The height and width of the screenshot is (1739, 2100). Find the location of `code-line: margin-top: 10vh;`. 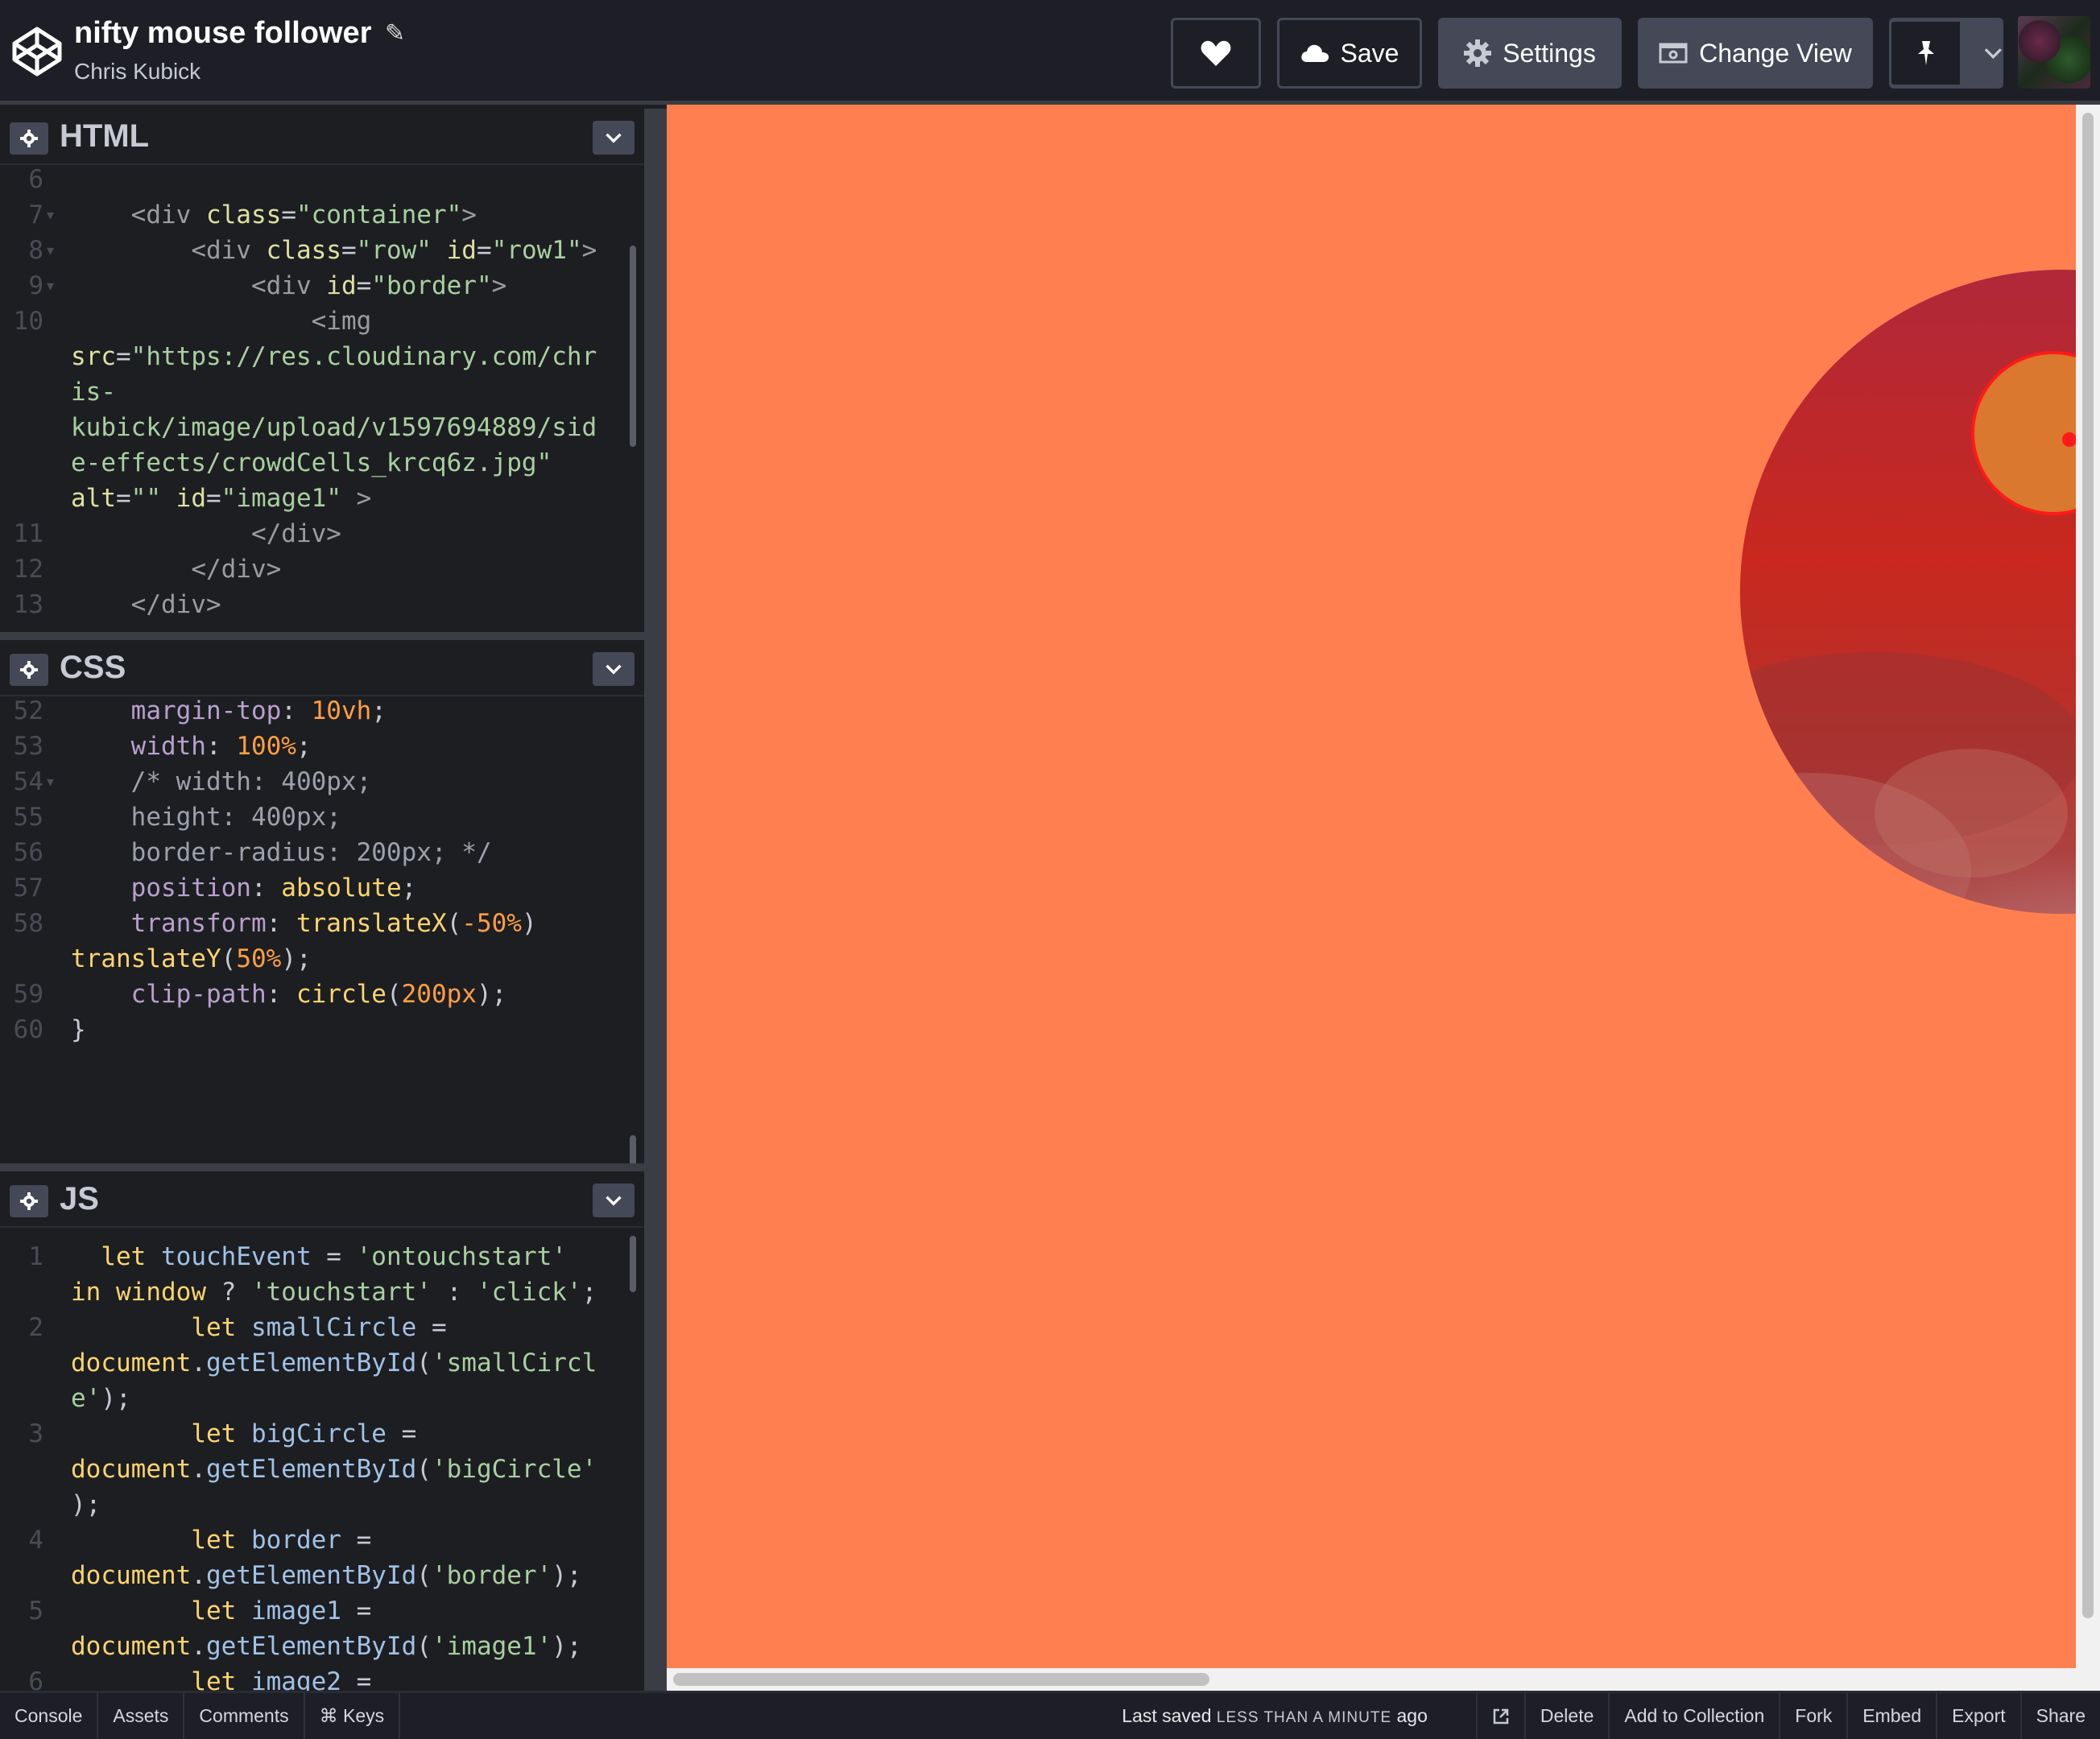

code-line: margin-top: 10vh; is located at coordinates (332, 710).